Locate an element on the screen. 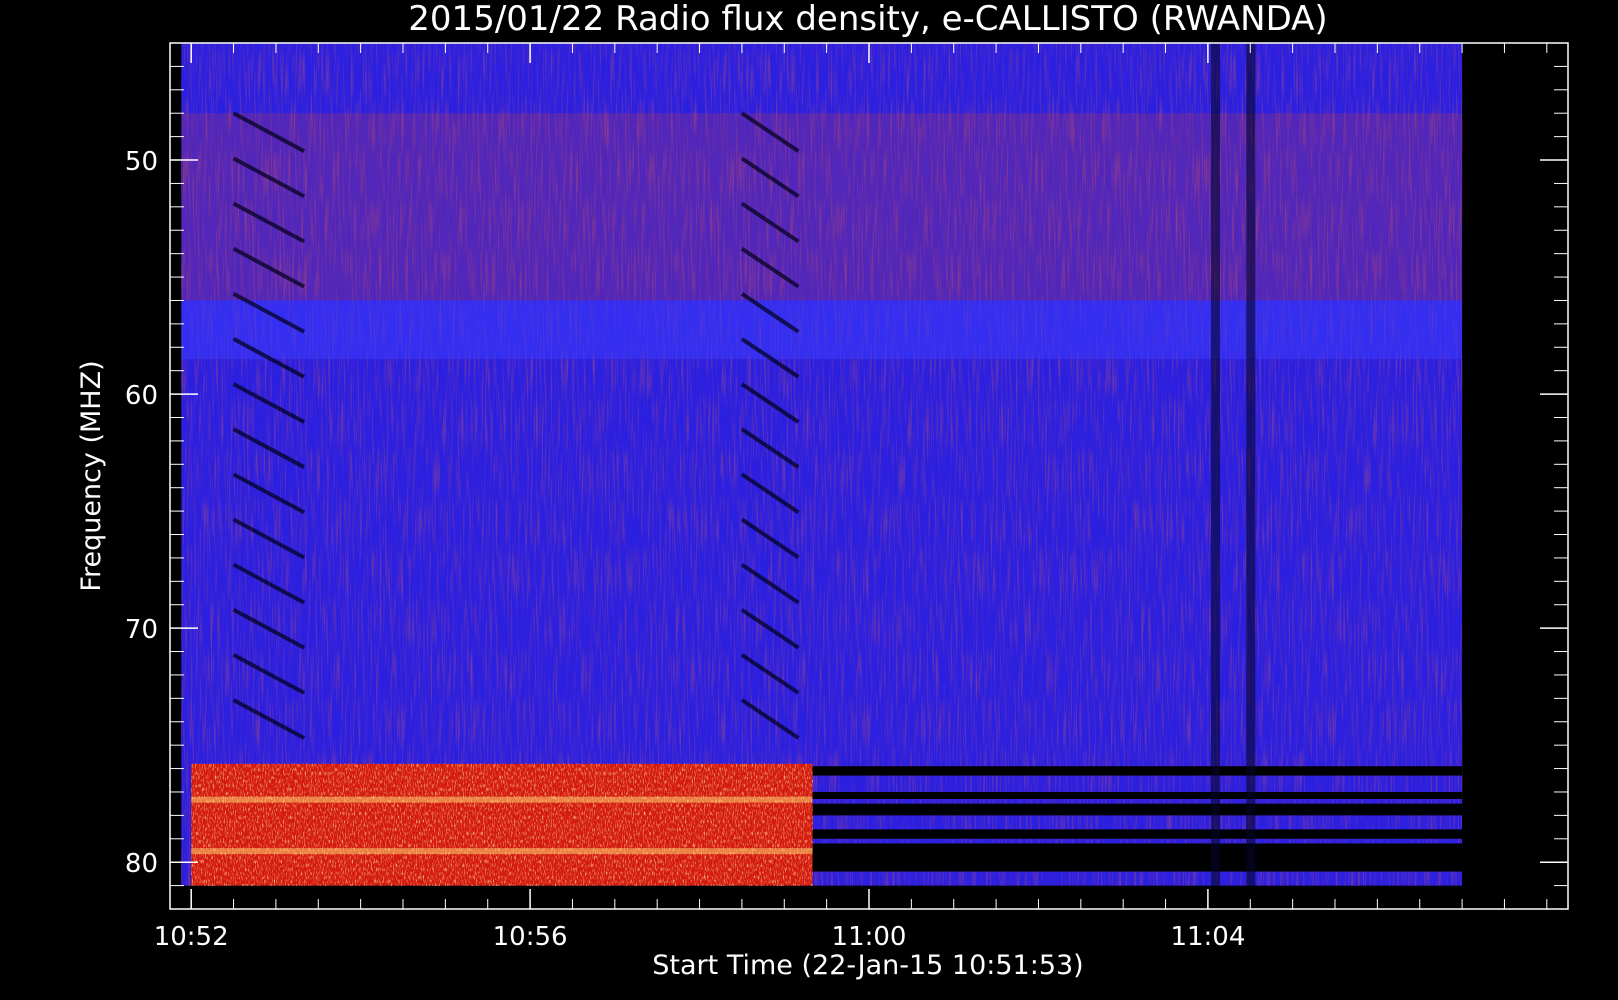  x-tick-label: 11:00 is located at coordinates (869, 937).